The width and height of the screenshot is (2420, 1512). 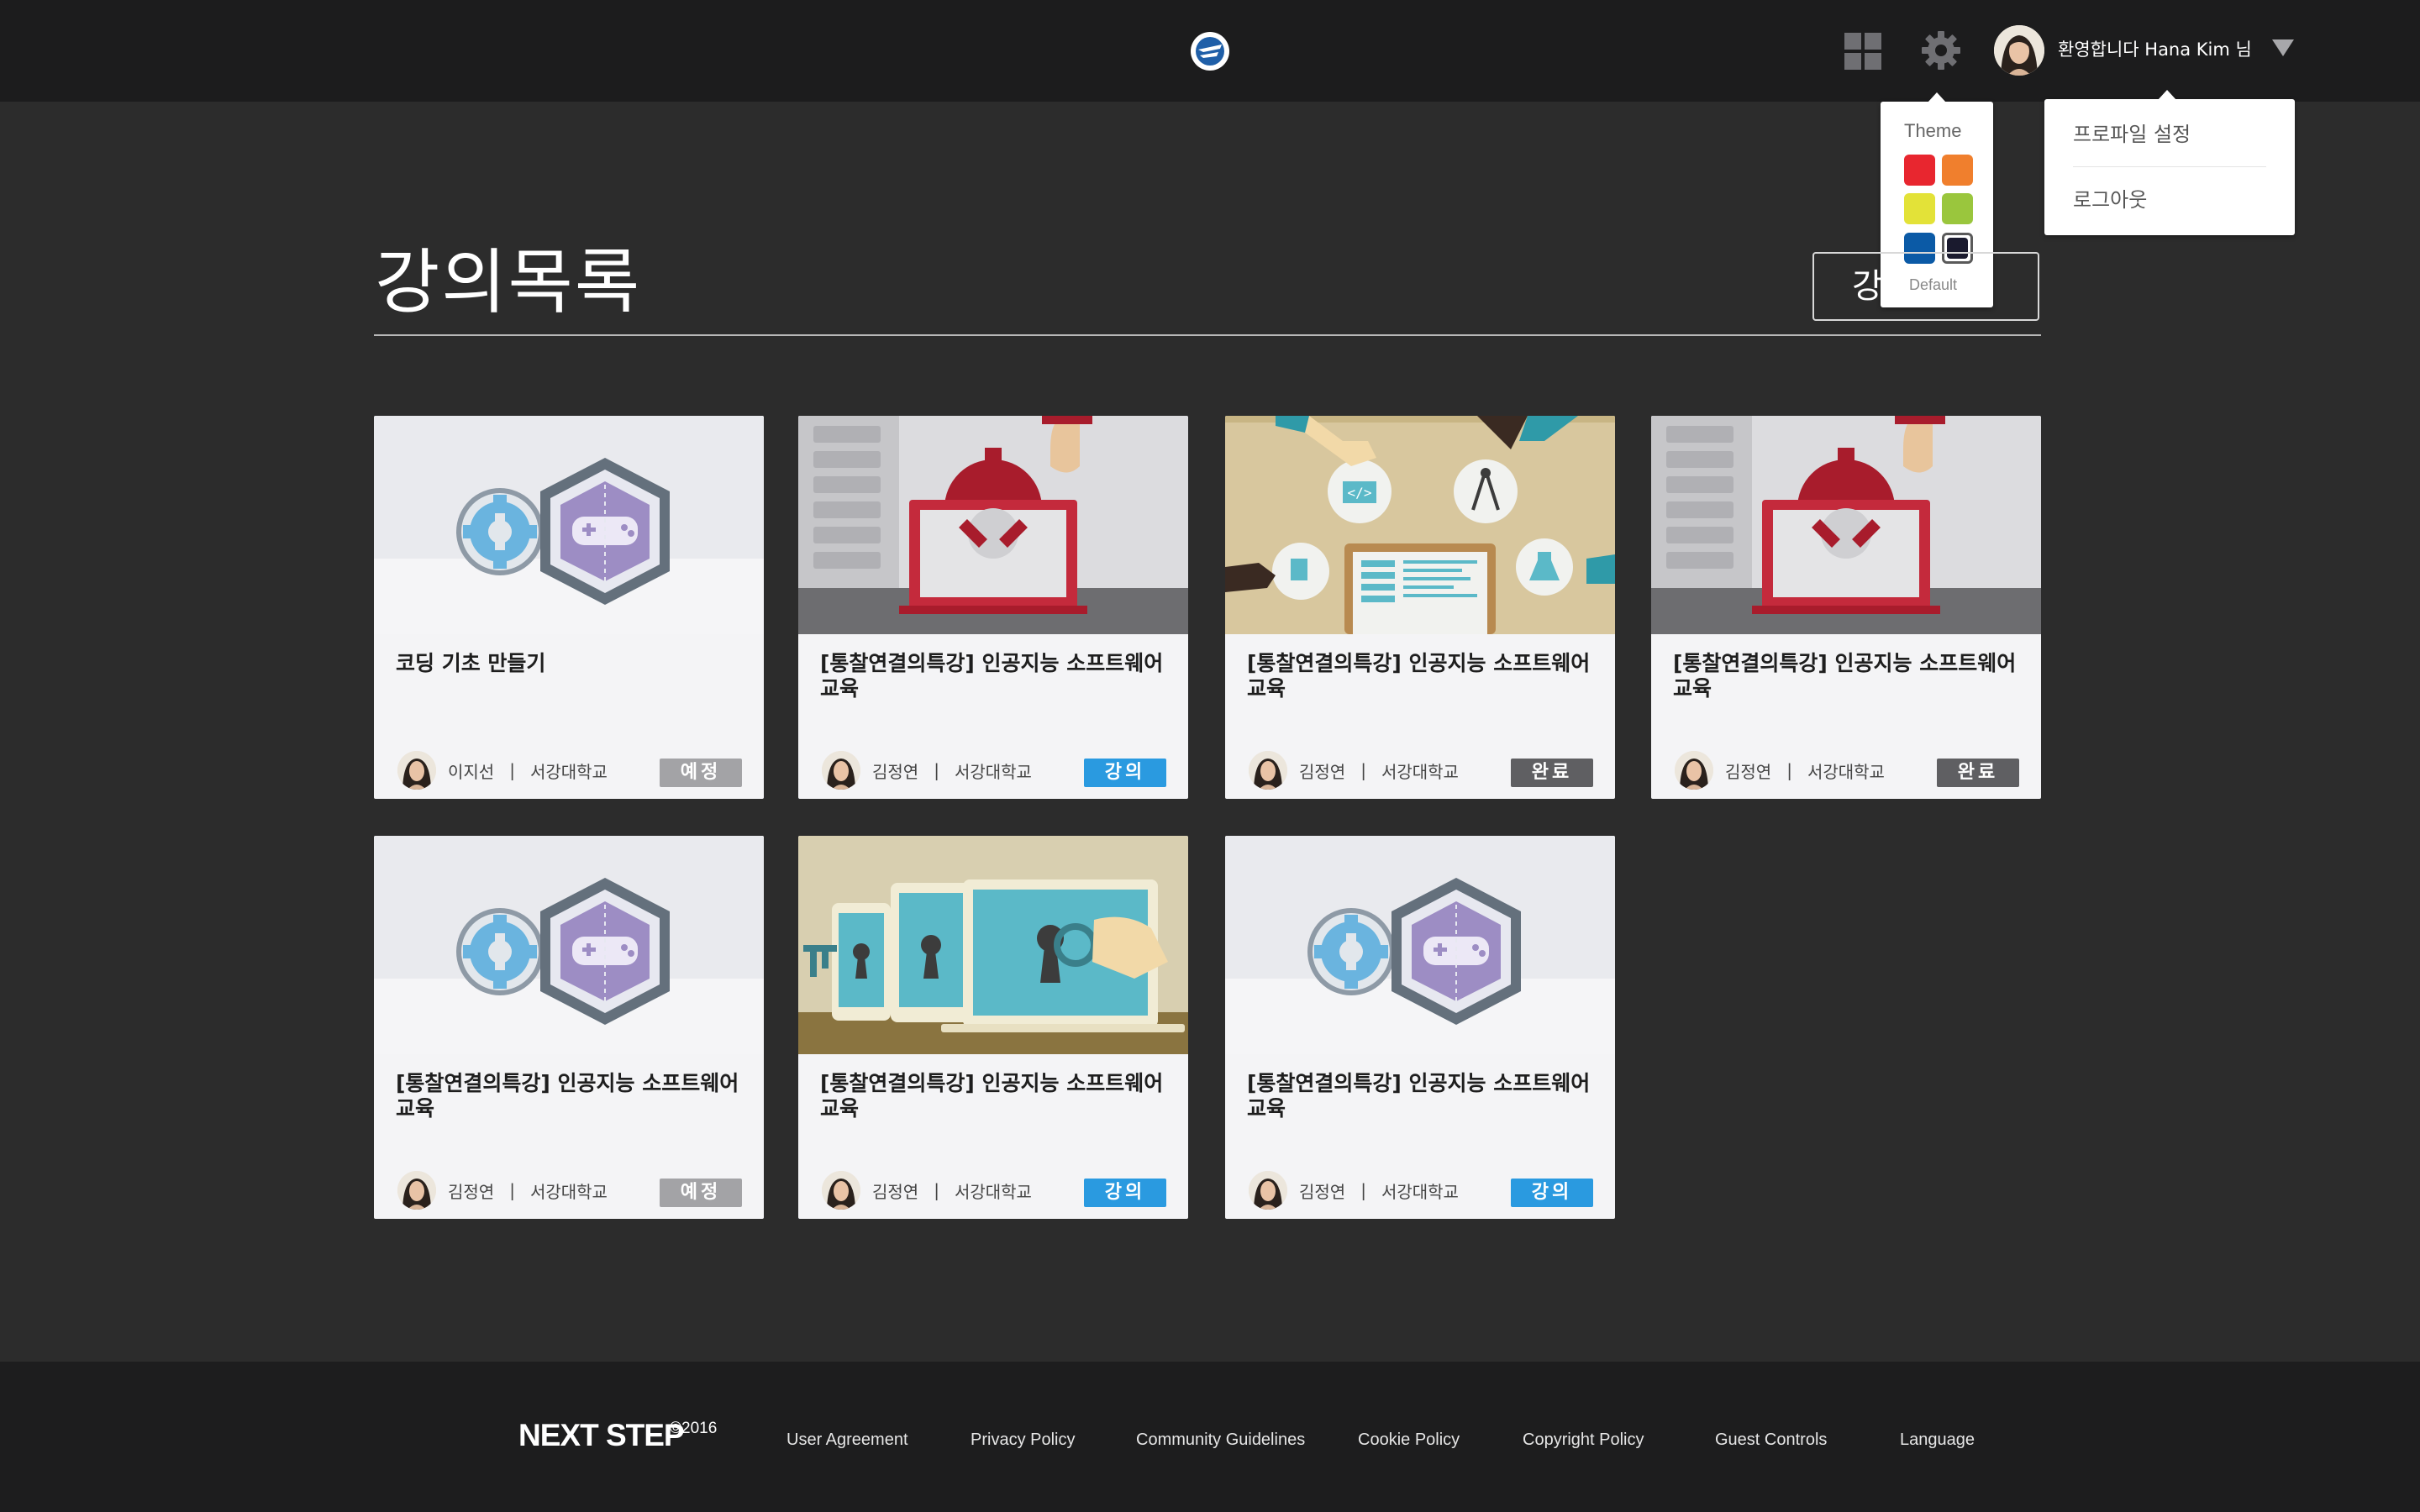 I want to click on menu-item-logout: 로그아웃, so click(x=2110, y=198).